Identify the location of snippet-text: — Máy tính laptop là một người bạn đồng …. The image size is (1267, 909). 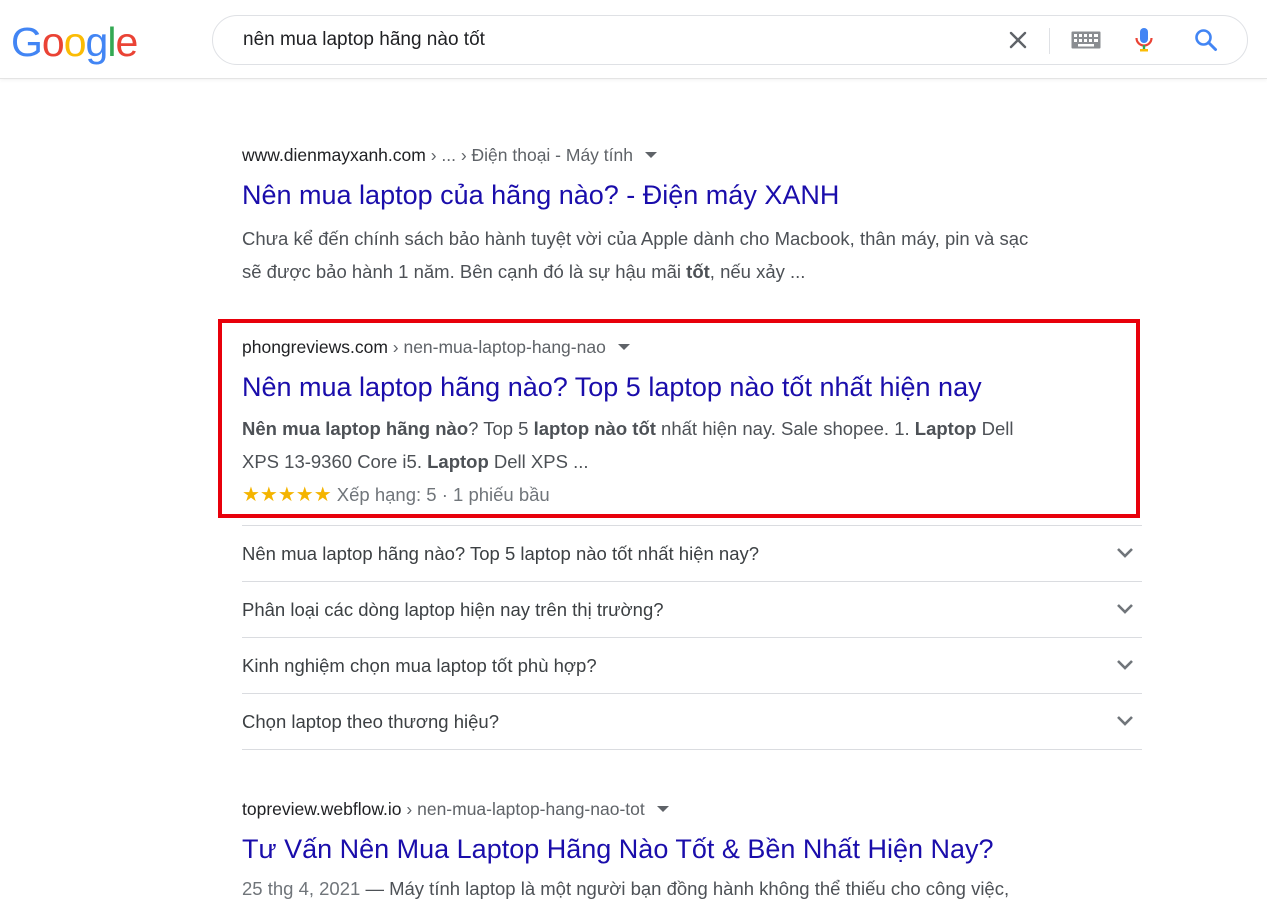
(685, 888).